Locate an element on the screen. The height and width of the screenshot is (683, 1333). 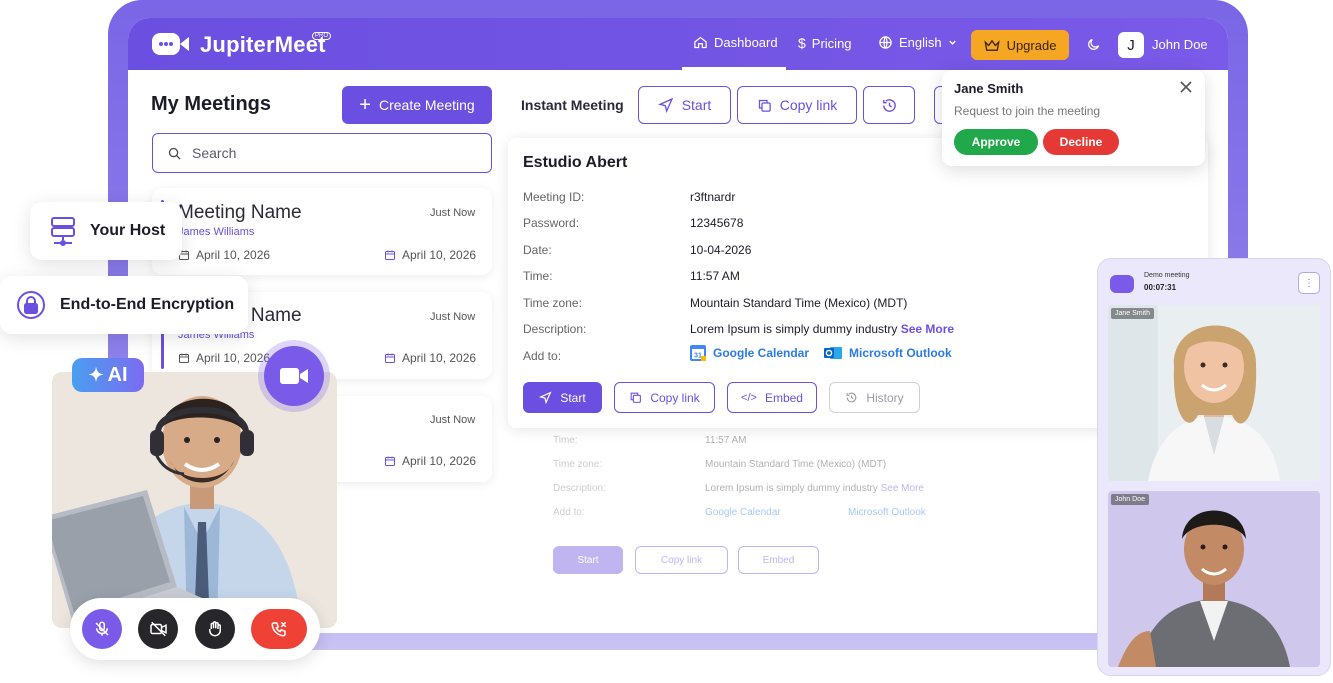
nav-pricing: $ Pricing is located at coordinates (825, 43).